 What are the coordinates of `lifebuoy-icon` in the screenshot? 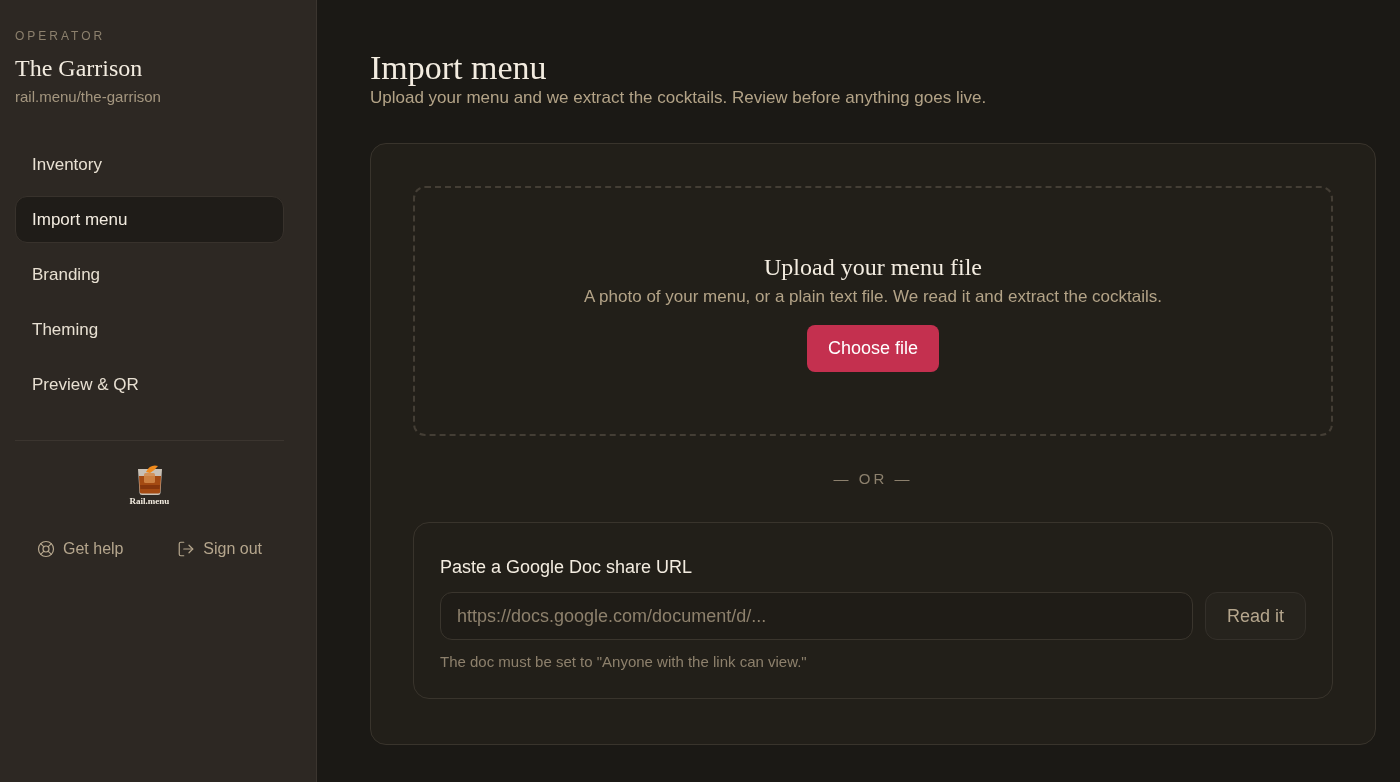 It's located at (46, 549).